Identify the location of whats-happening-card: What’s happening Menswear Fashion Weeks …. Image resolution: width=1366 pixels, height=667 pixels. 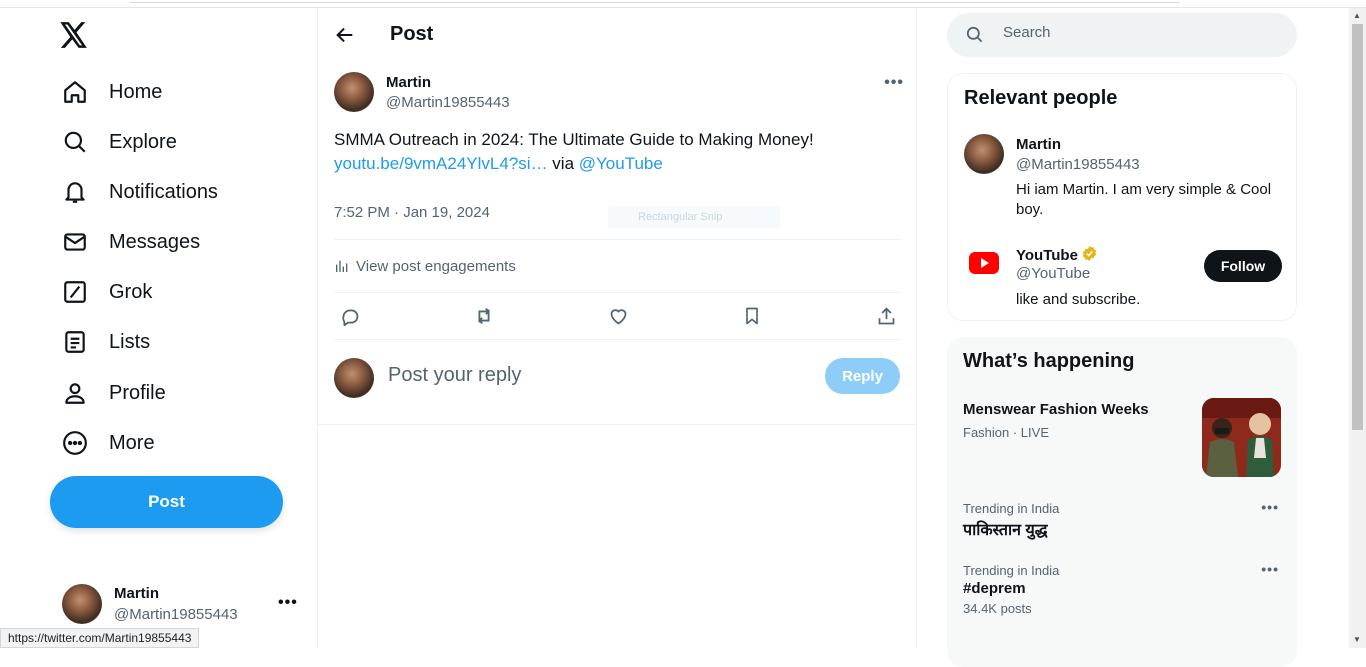
(1122, 502).